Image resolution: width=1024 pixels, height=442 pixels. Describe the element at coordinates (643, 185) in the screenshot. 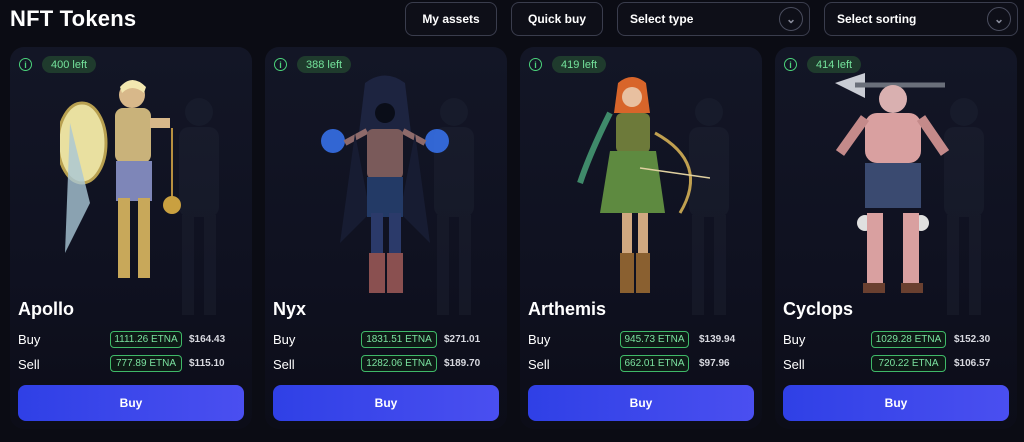

I see `arthemis-character-image` at that location.